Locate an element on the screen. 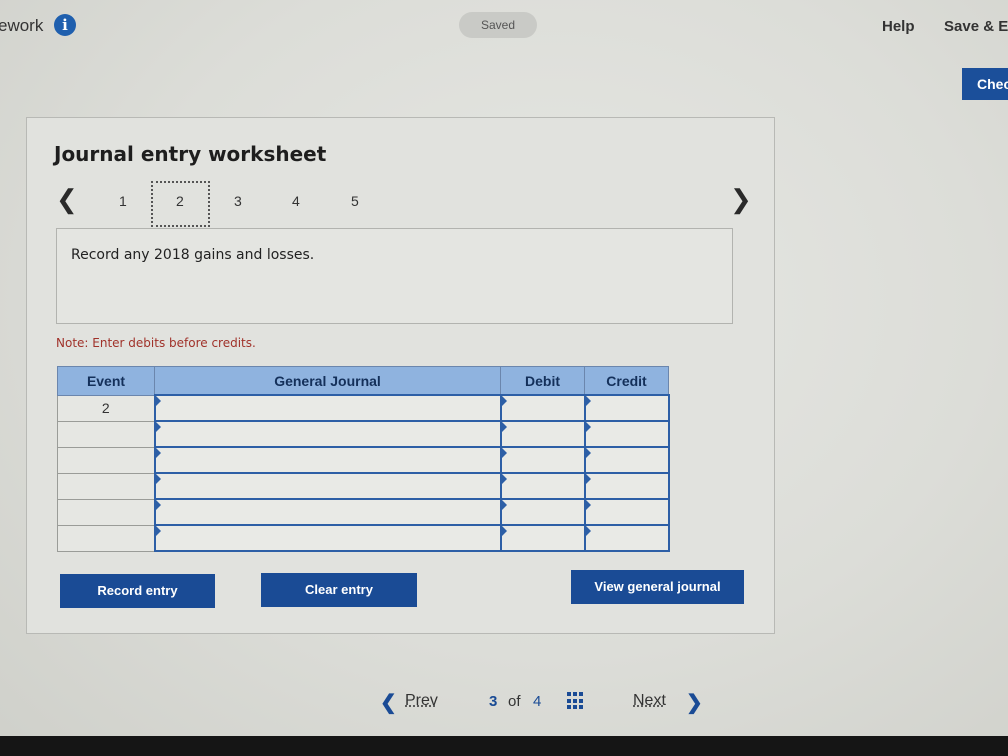 Image resolution: width=1008 pixels, height=756 pixels. journal-table: Event General Journal Debit Credit 2 is located at coordinates (363, 459).